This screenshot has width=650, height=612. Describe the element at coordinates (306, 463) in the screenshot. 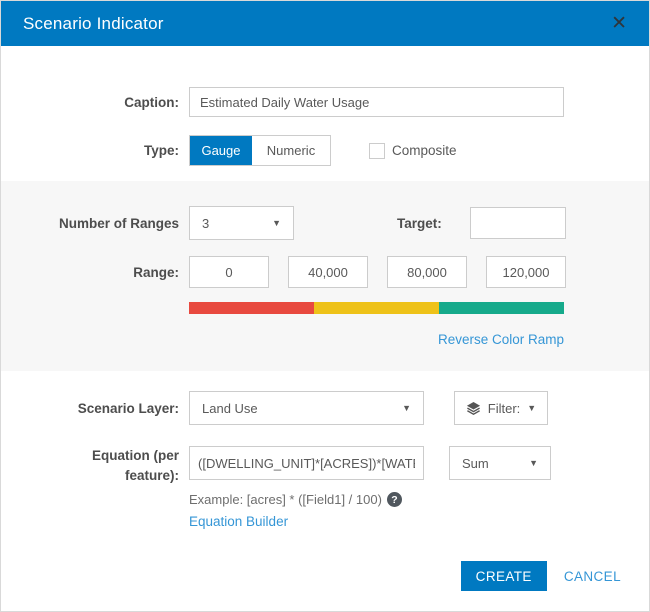

I see `equation-input` at that location.